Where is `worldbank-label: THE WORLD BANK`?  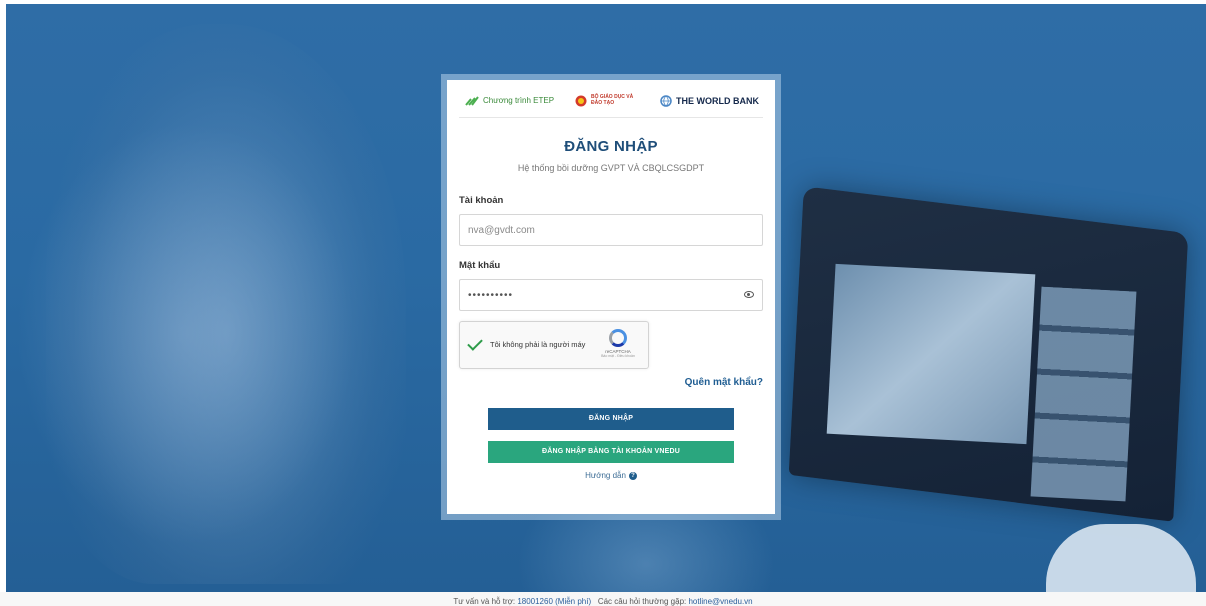 worldbank-label: THE WORLD BANK is located at coordinates (717, 100).